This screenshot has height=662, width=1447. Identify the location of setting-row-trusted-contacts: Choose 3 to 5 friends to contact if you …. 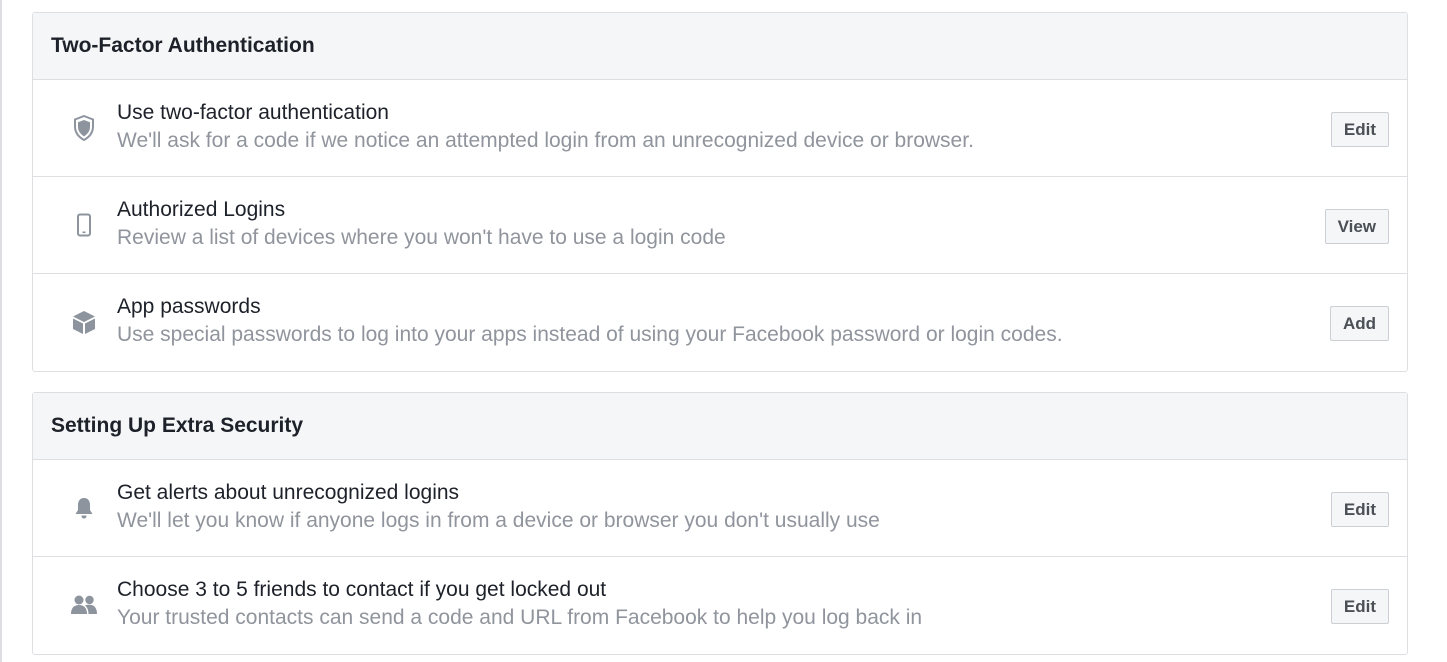
(720, 605).